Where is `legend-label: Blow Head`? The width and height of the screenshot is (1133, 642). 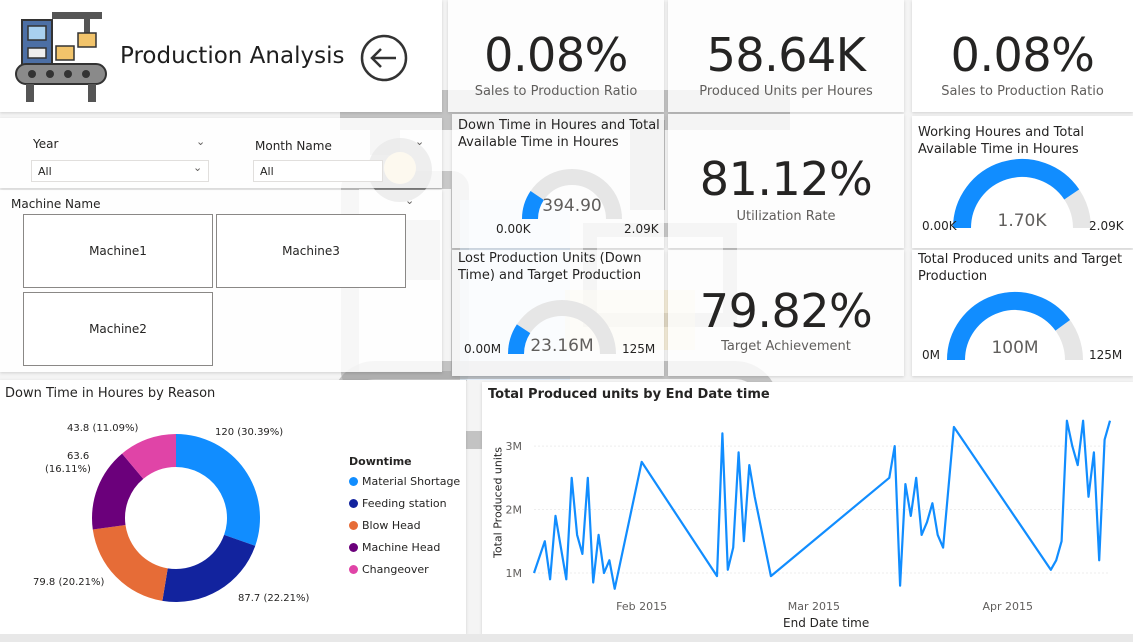
legend-label: Blow Head is located at coordinates (391, 525).